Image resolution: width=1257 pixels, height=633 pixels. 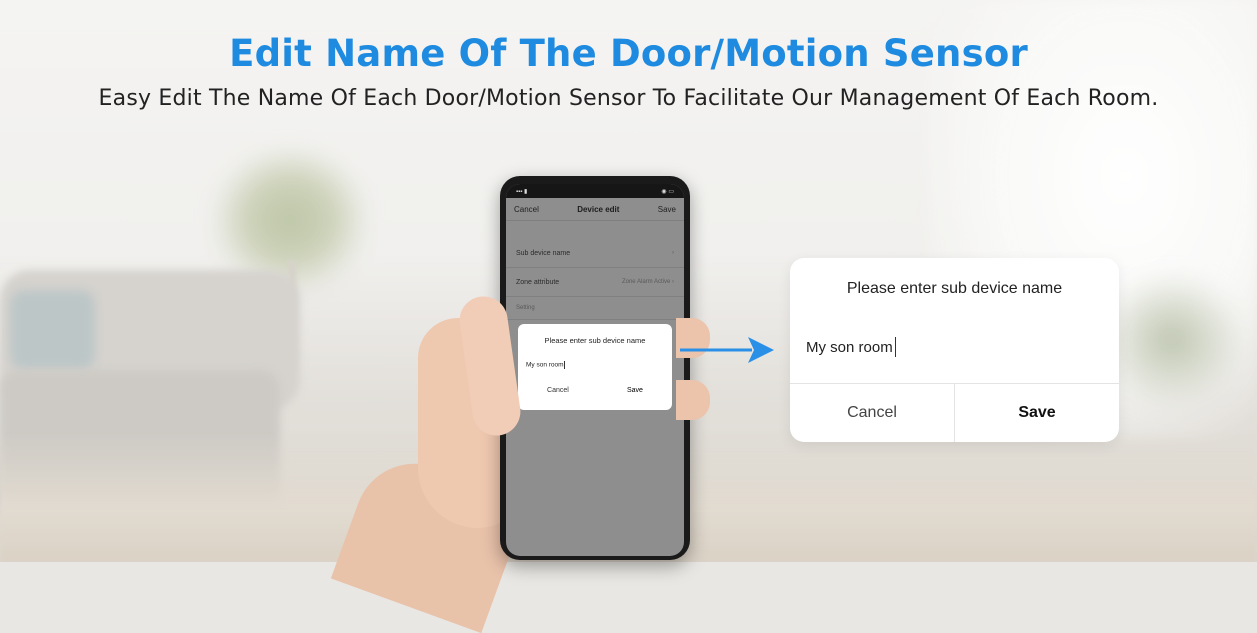 I want to click on phone-dialog-save-button: Save, so click(x=635, y=390).